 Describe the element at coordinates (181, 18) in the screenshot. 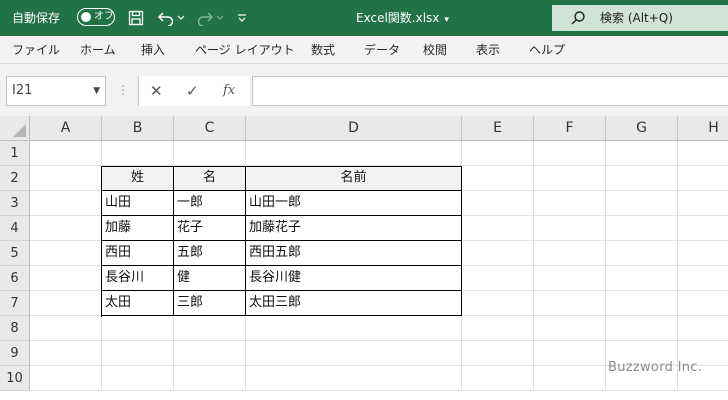

I see `undo-dropdown-icon` at that location.